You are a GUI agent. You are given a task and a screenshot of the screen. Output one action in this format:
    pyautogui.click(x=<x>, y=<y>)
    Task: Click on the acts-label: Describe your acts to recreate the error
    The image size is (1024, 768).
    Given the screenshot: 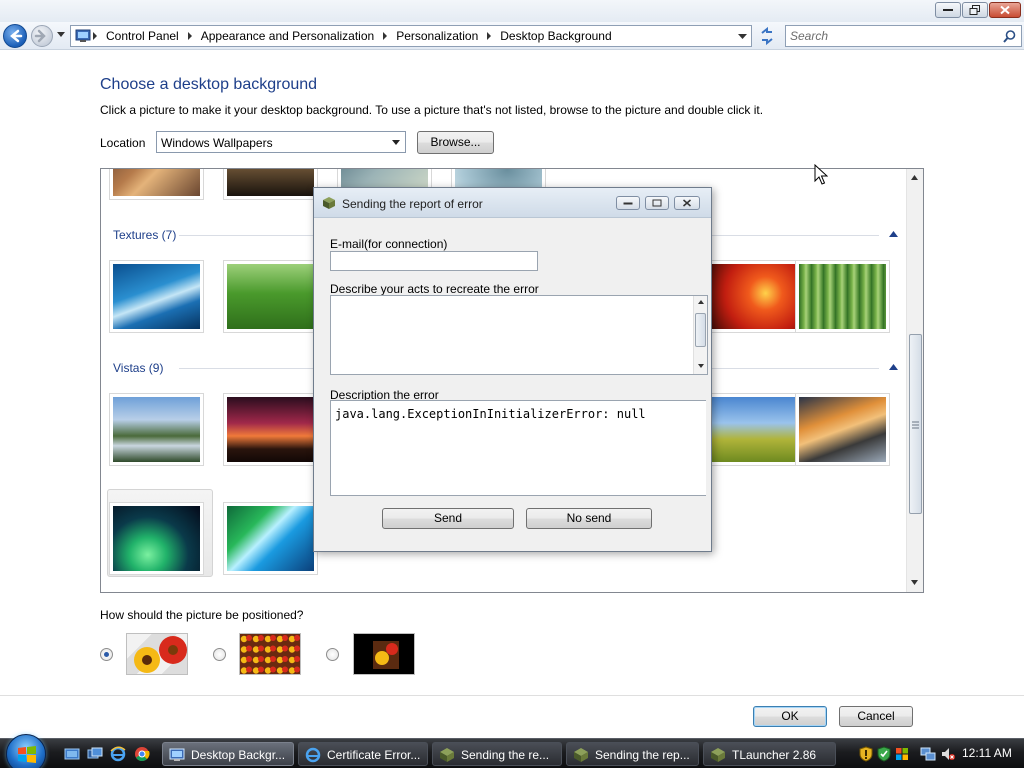 What is the action you would take?
    pyautogui.click(x=434, y=289)
    